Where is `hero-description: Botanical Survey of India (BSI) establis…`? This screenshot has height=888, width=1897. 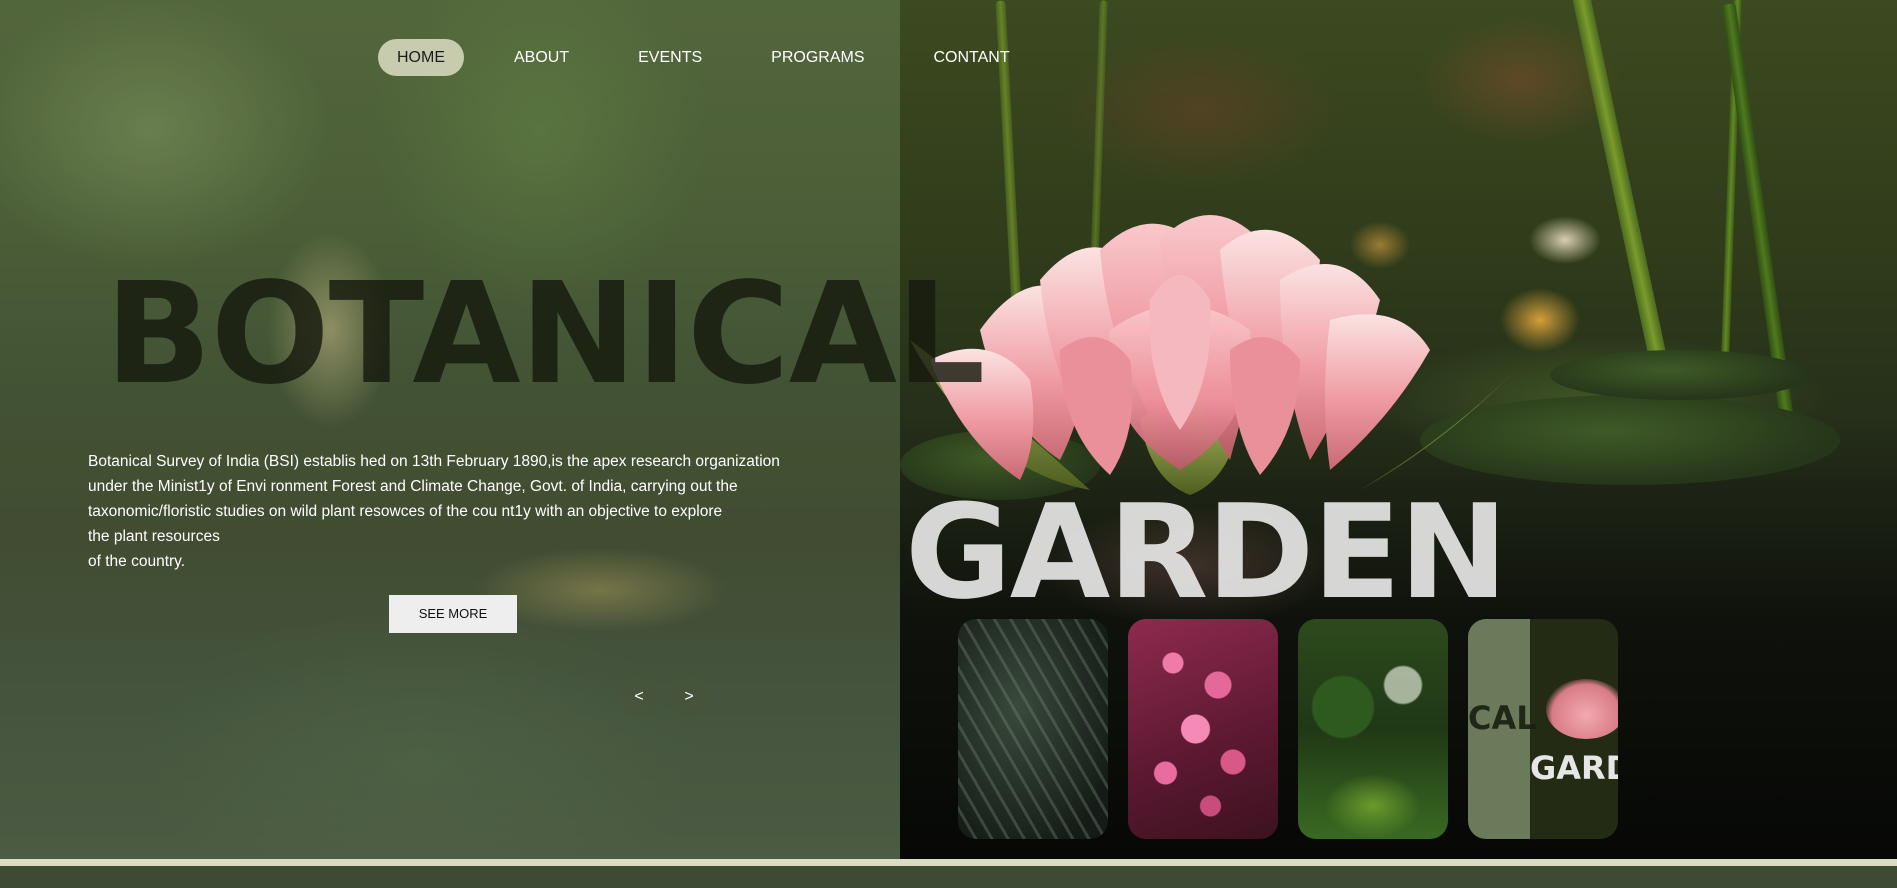 hero-description: Botanical Survey of India (BSI) establis… is located at coordinates (458, 511).